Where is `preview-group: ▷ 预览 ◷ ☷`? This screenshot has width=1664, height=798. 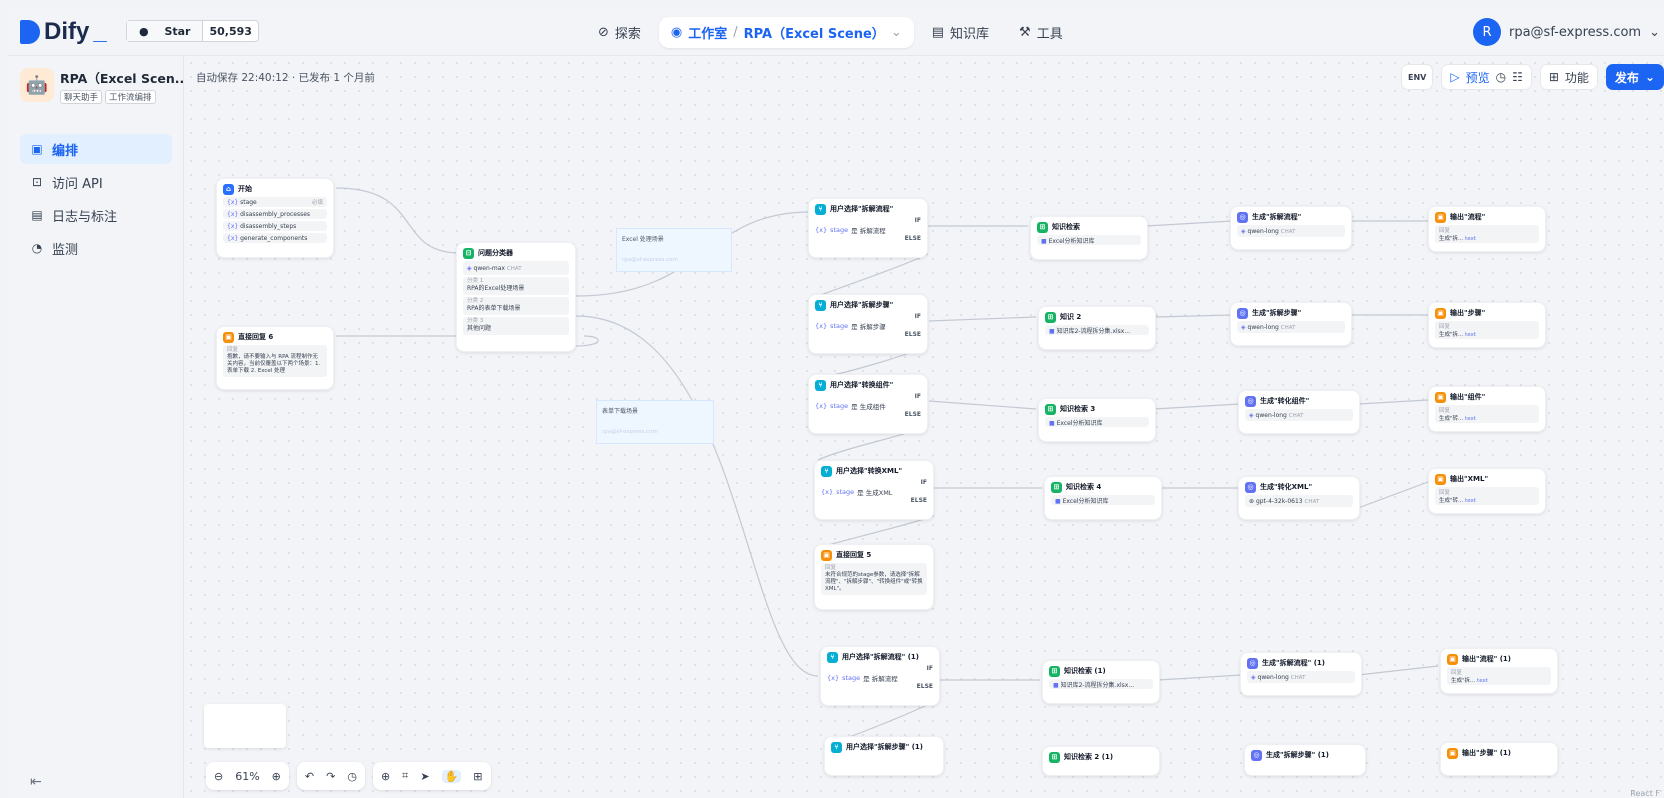
preview-group: ▷ 预览 ◷ ☷ is located at coordinates (1486, 77).